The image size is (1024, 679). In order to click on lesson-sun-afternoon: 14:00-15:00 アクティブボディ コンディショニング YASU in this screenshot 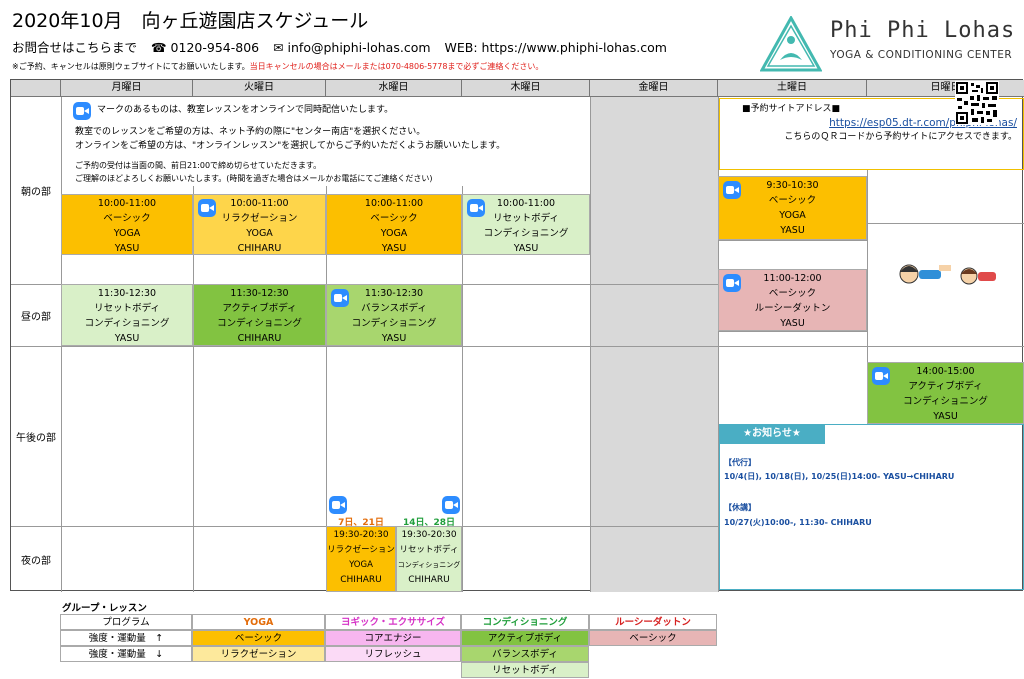, I will do `click(945, 393)`.